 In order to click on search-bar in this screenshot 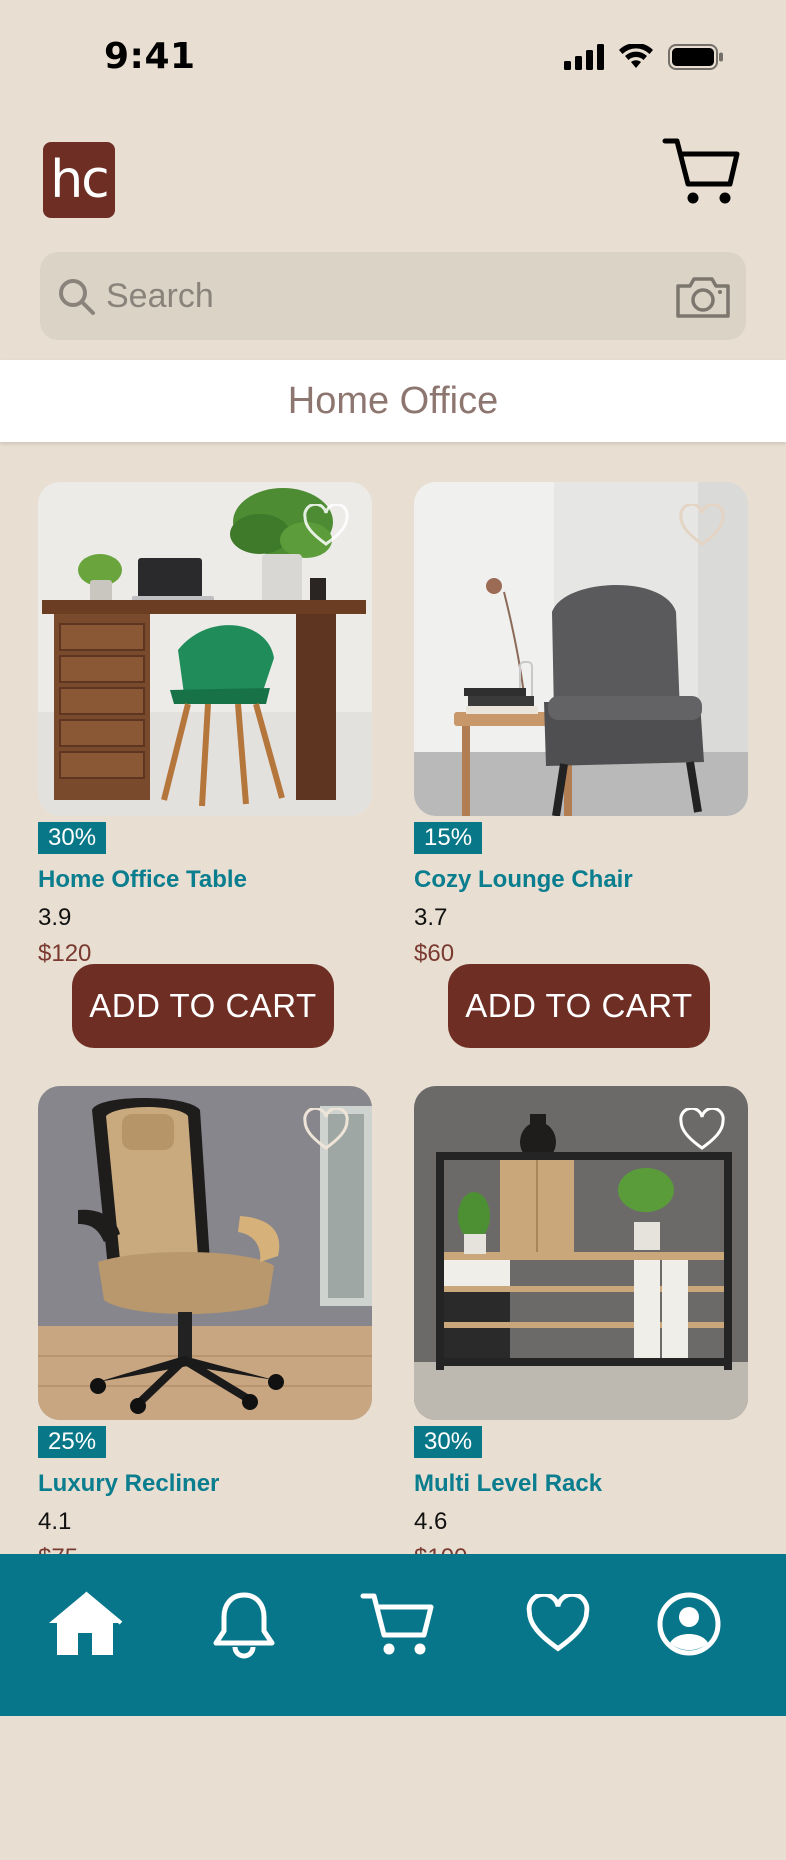, I will do `click(393, 296)`.